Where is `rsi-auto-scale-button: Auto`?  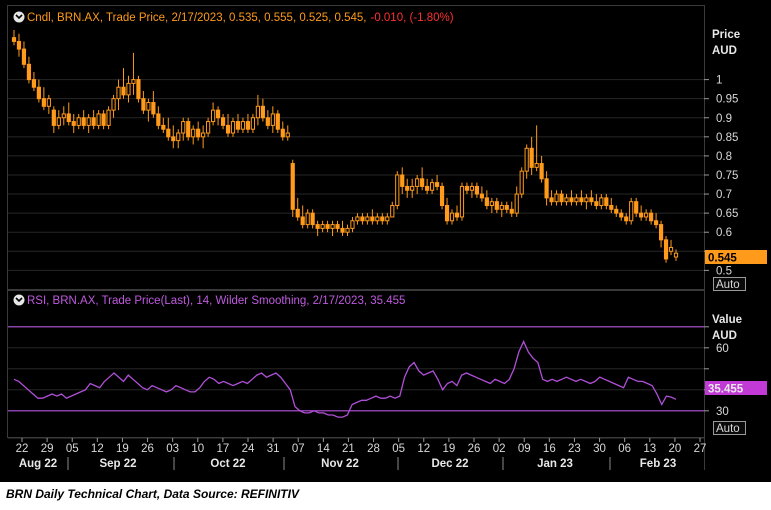
rsi-auto-scale-button: Auto is located at coordinates (729, 428).